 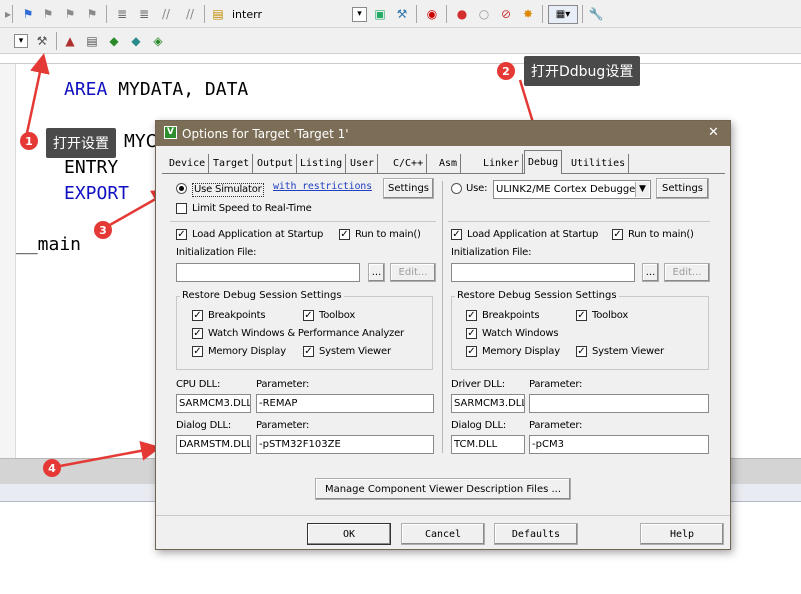 I want to click on tab-utilities: Utilities, so click(x=599, y=163).